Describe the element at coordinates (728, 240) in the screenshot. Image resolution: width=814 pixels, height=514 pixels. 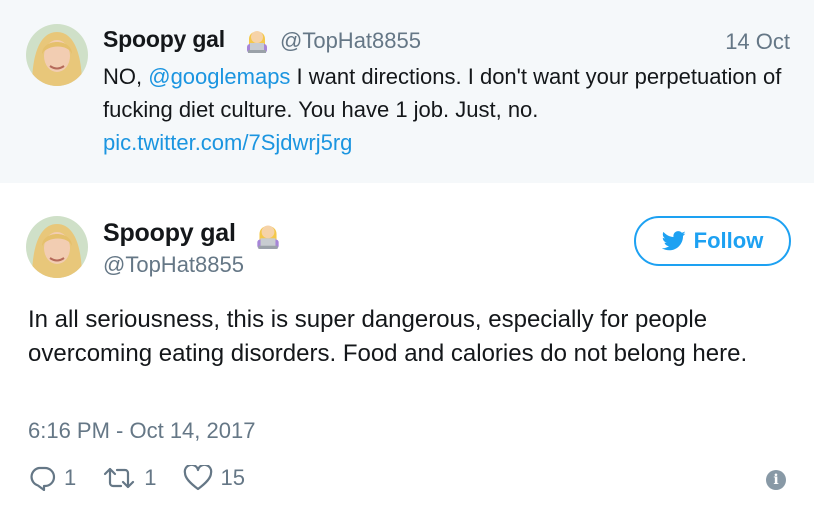
I see `follow-label: Follow` at that location.